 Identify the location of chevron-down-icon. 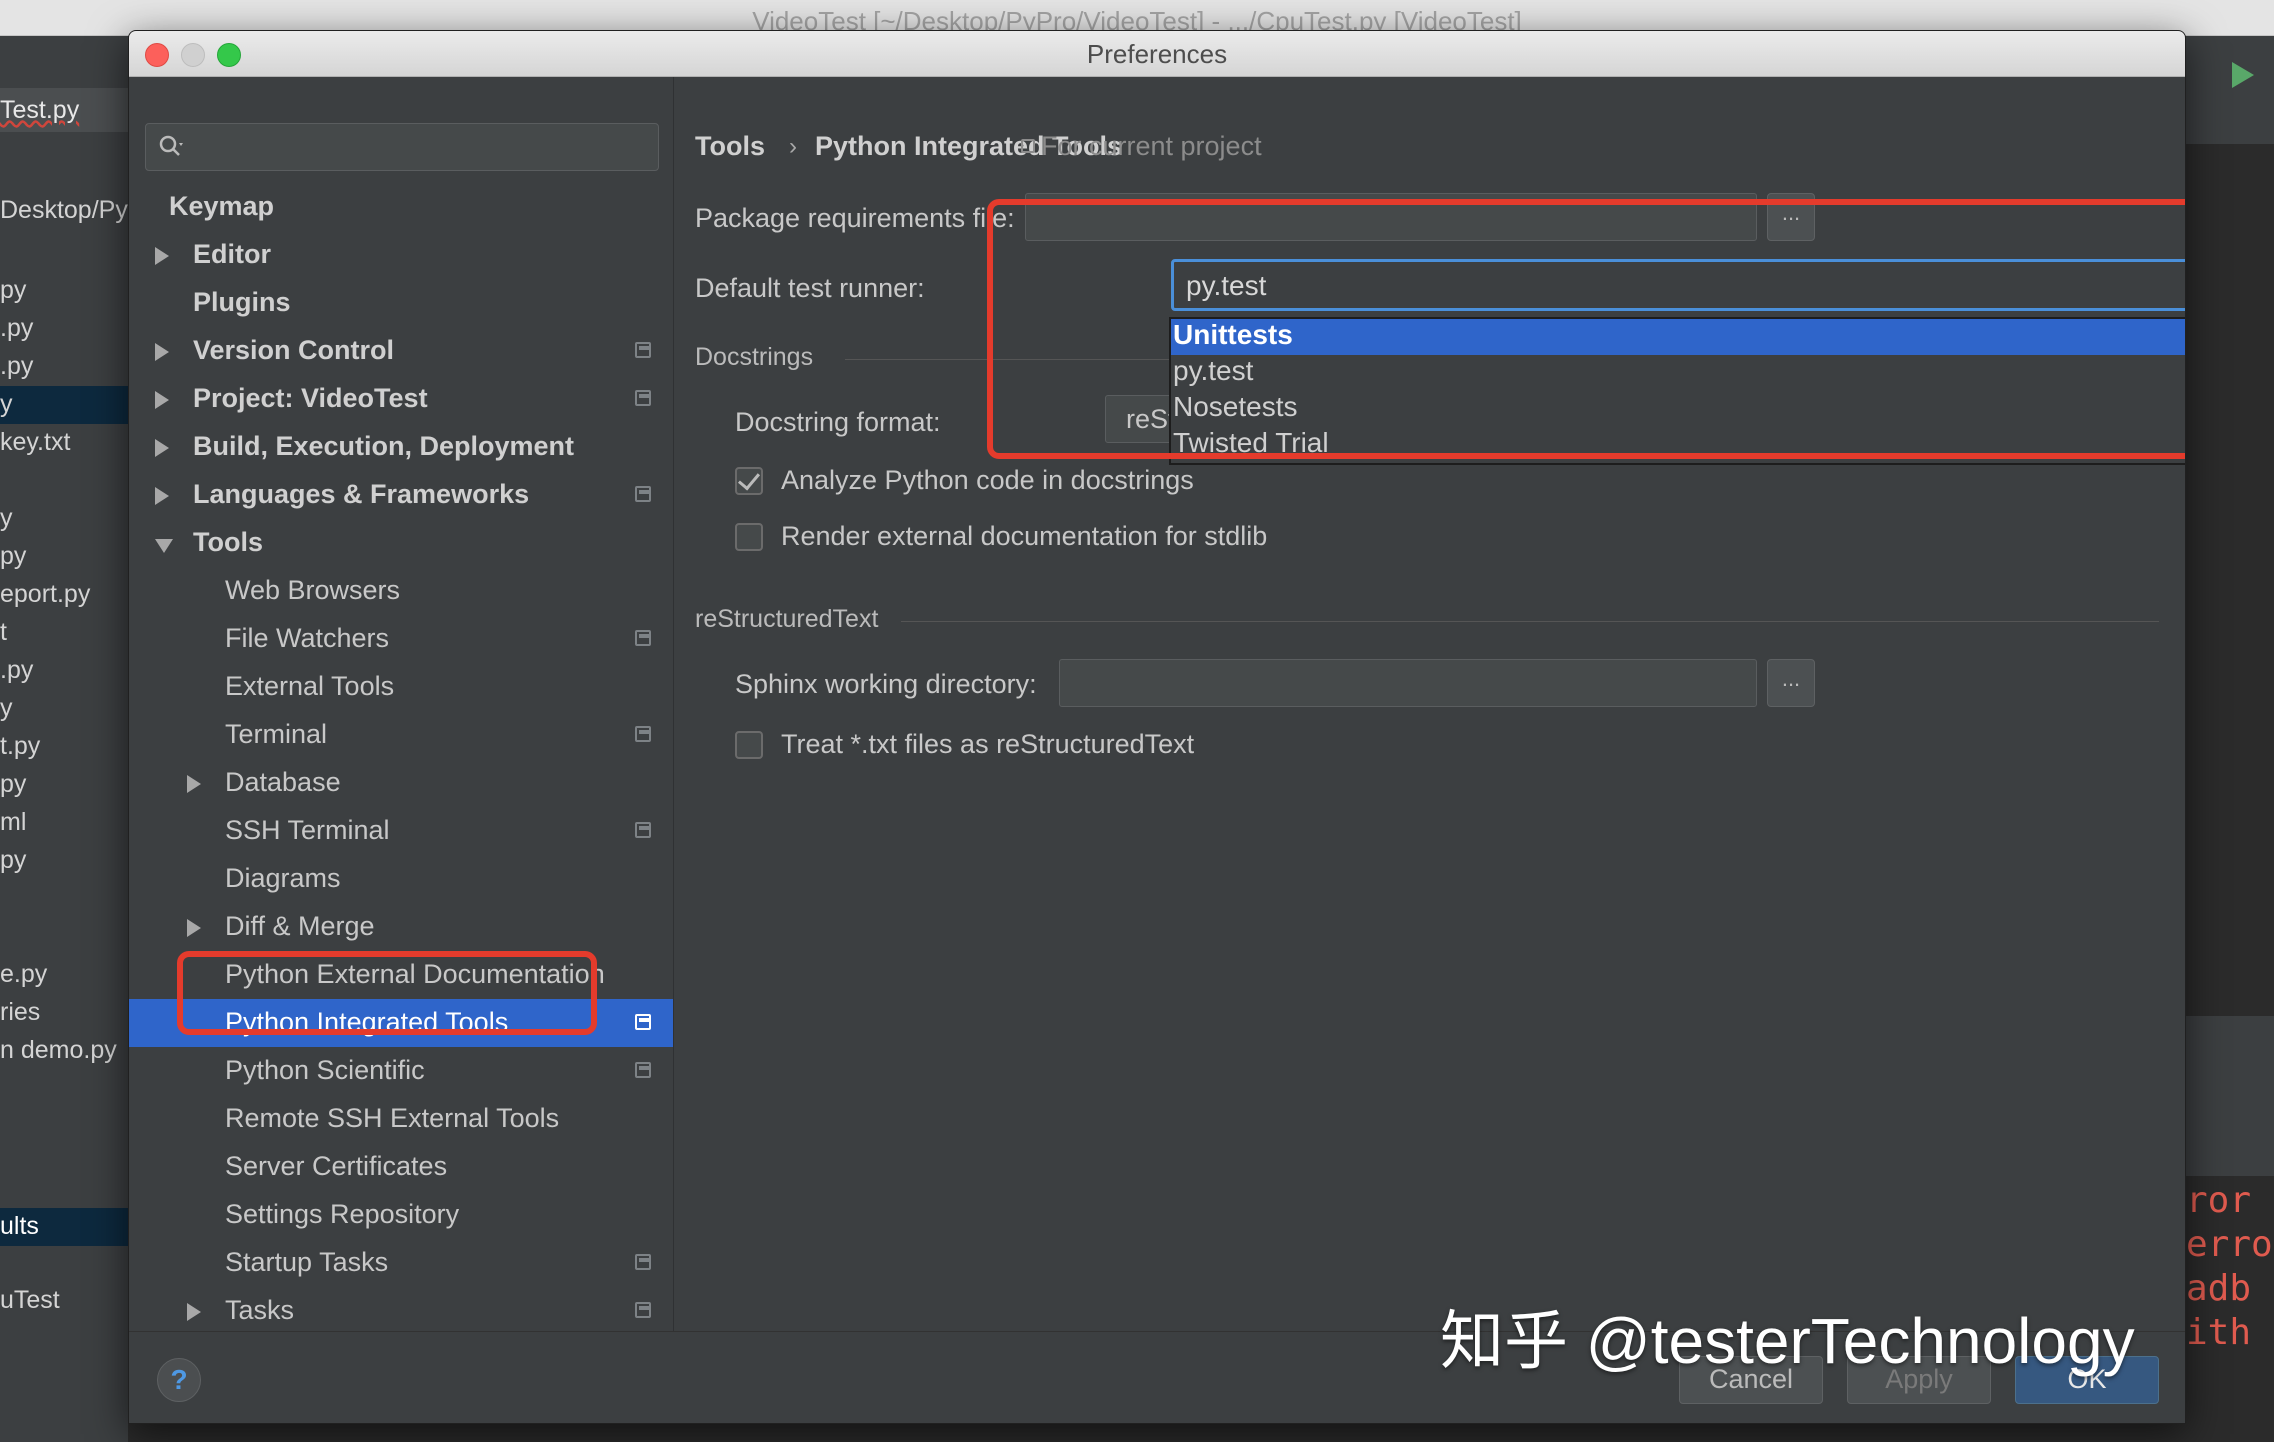
(164, 546).